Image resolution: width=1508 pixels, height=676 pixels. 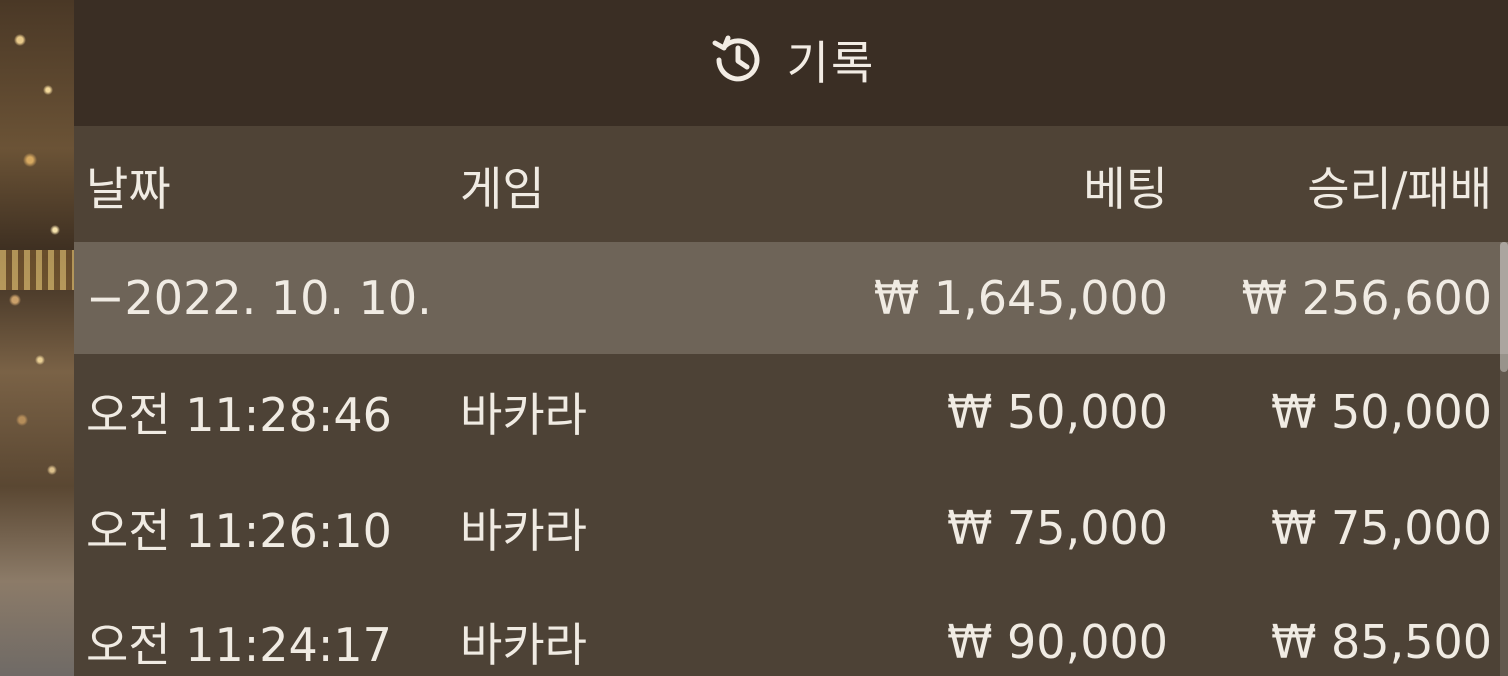 I want to click on history-scrollbar, so click(x=1504, y=459).